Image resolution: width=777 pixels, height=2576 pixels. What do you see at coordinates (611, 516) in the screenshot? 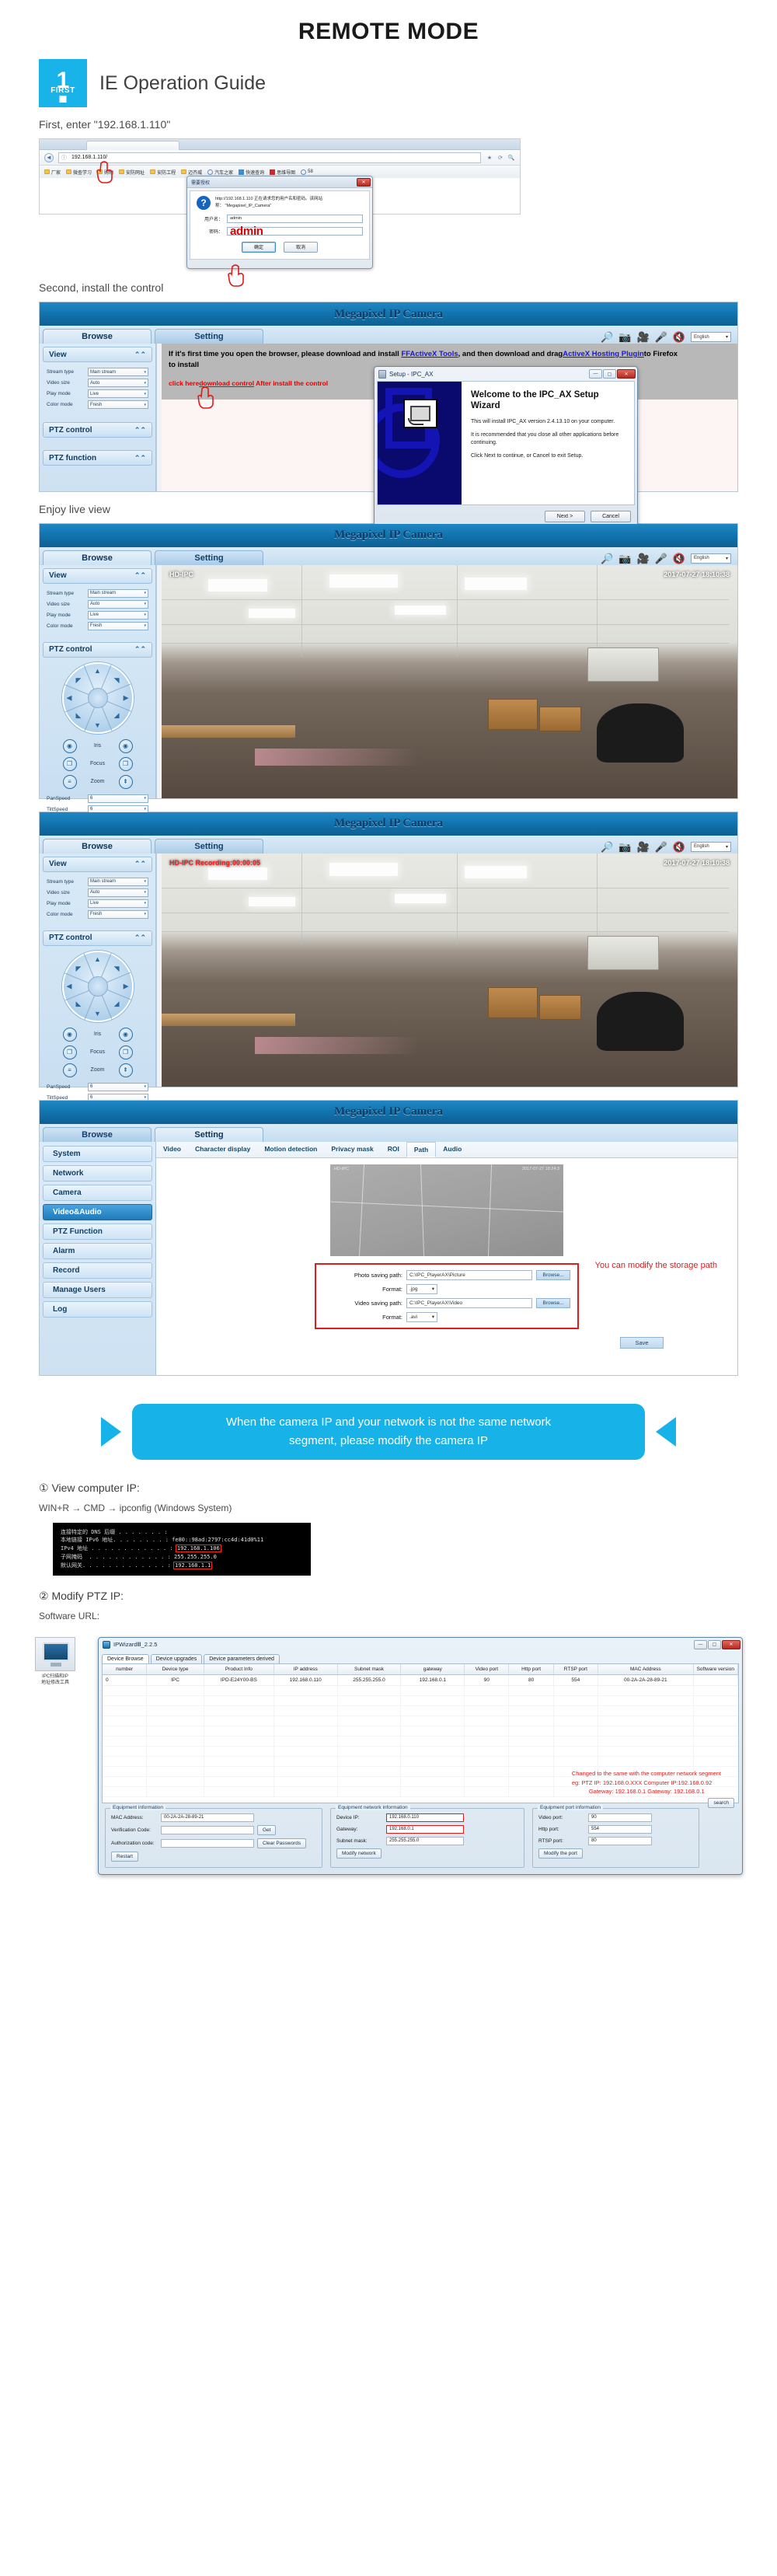
I see `setup-cancel-button: Cancel` at bounding box center [611, 516].